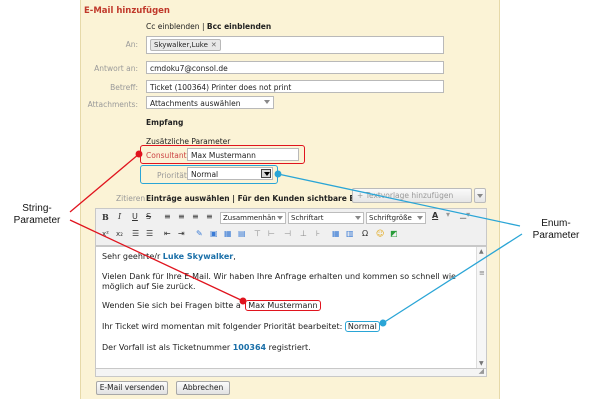 This screenshot has width=600, height=399. Describe the element at coordinates (465, 214) in the screenshot. I see `highlight-color-icon: ▁▾` at that location.